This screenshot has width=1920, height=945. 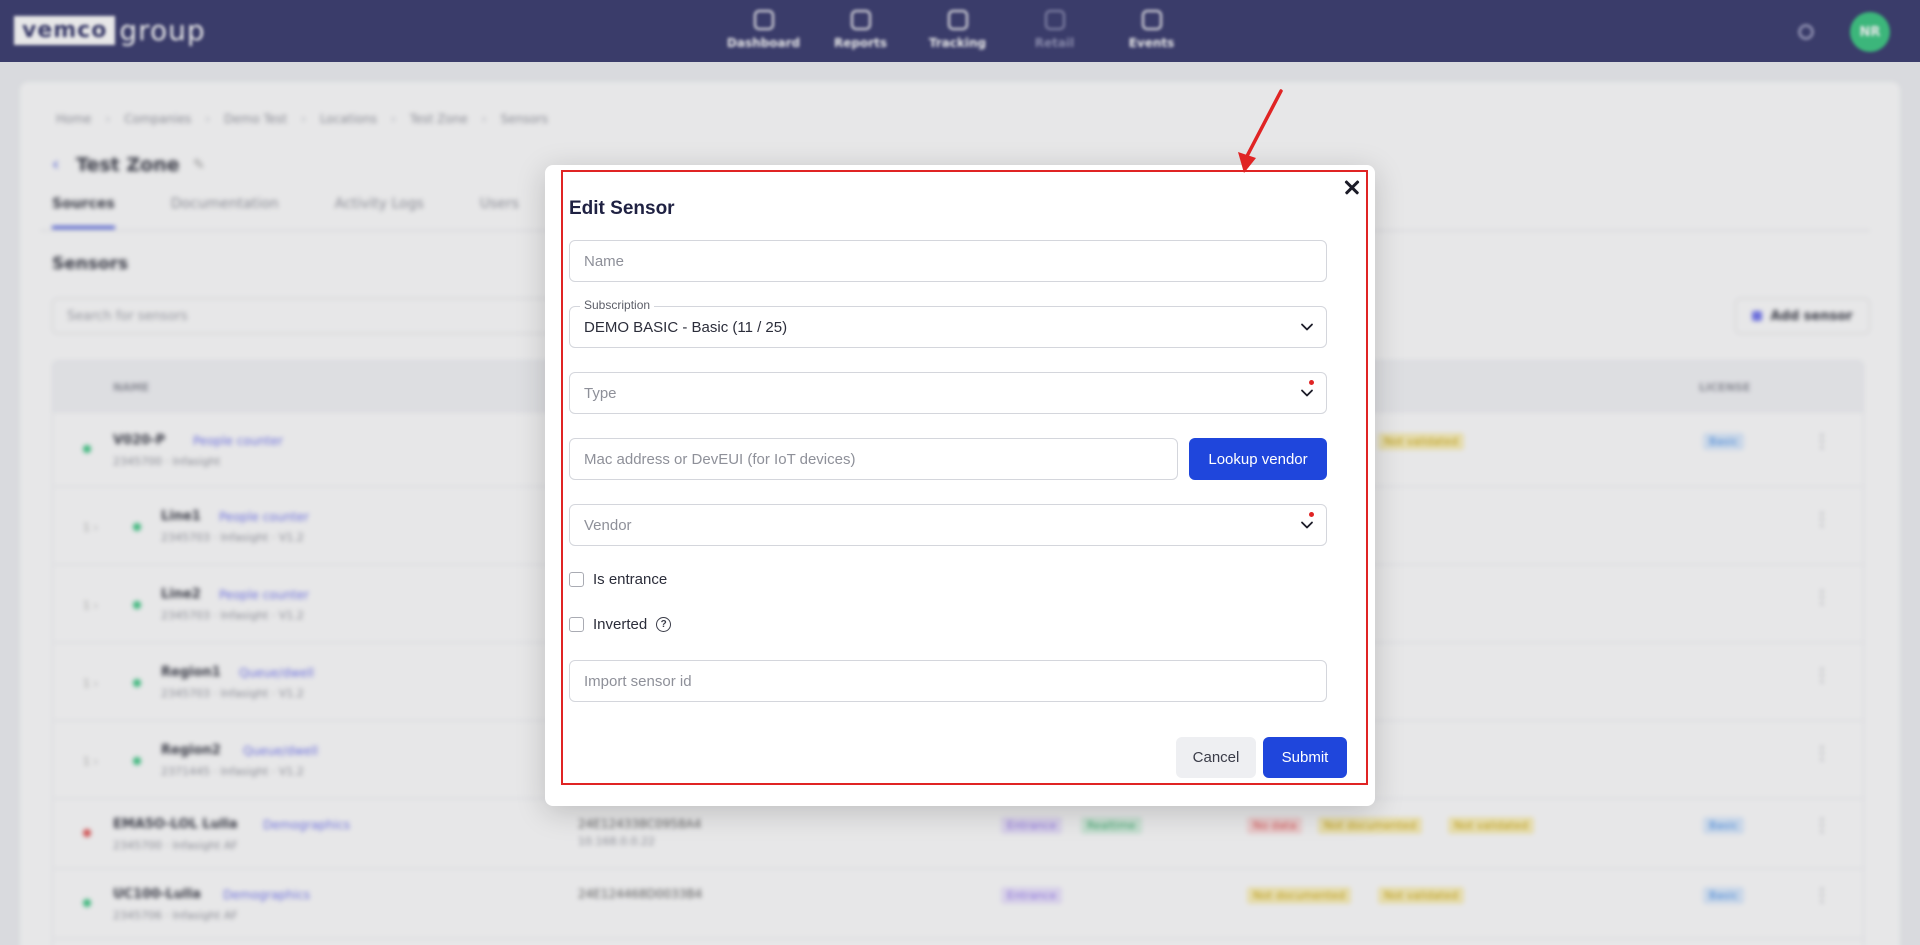 What do you see at coordinates (1258, 459) in the screenshot?
I see `lookup-vendor-button: Lookup vendor` at bounding box center [1258, 459].